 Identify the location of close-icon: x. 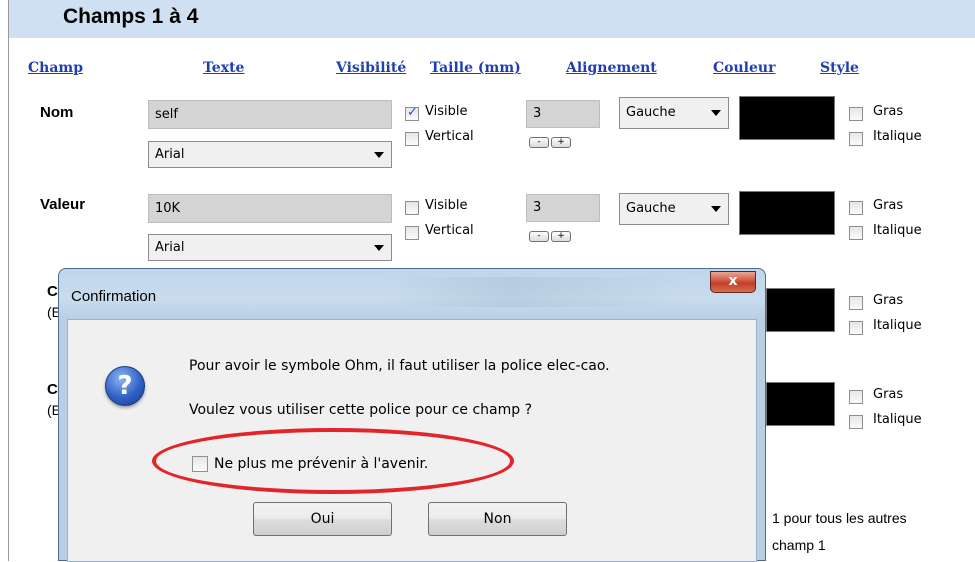
(733, 281).